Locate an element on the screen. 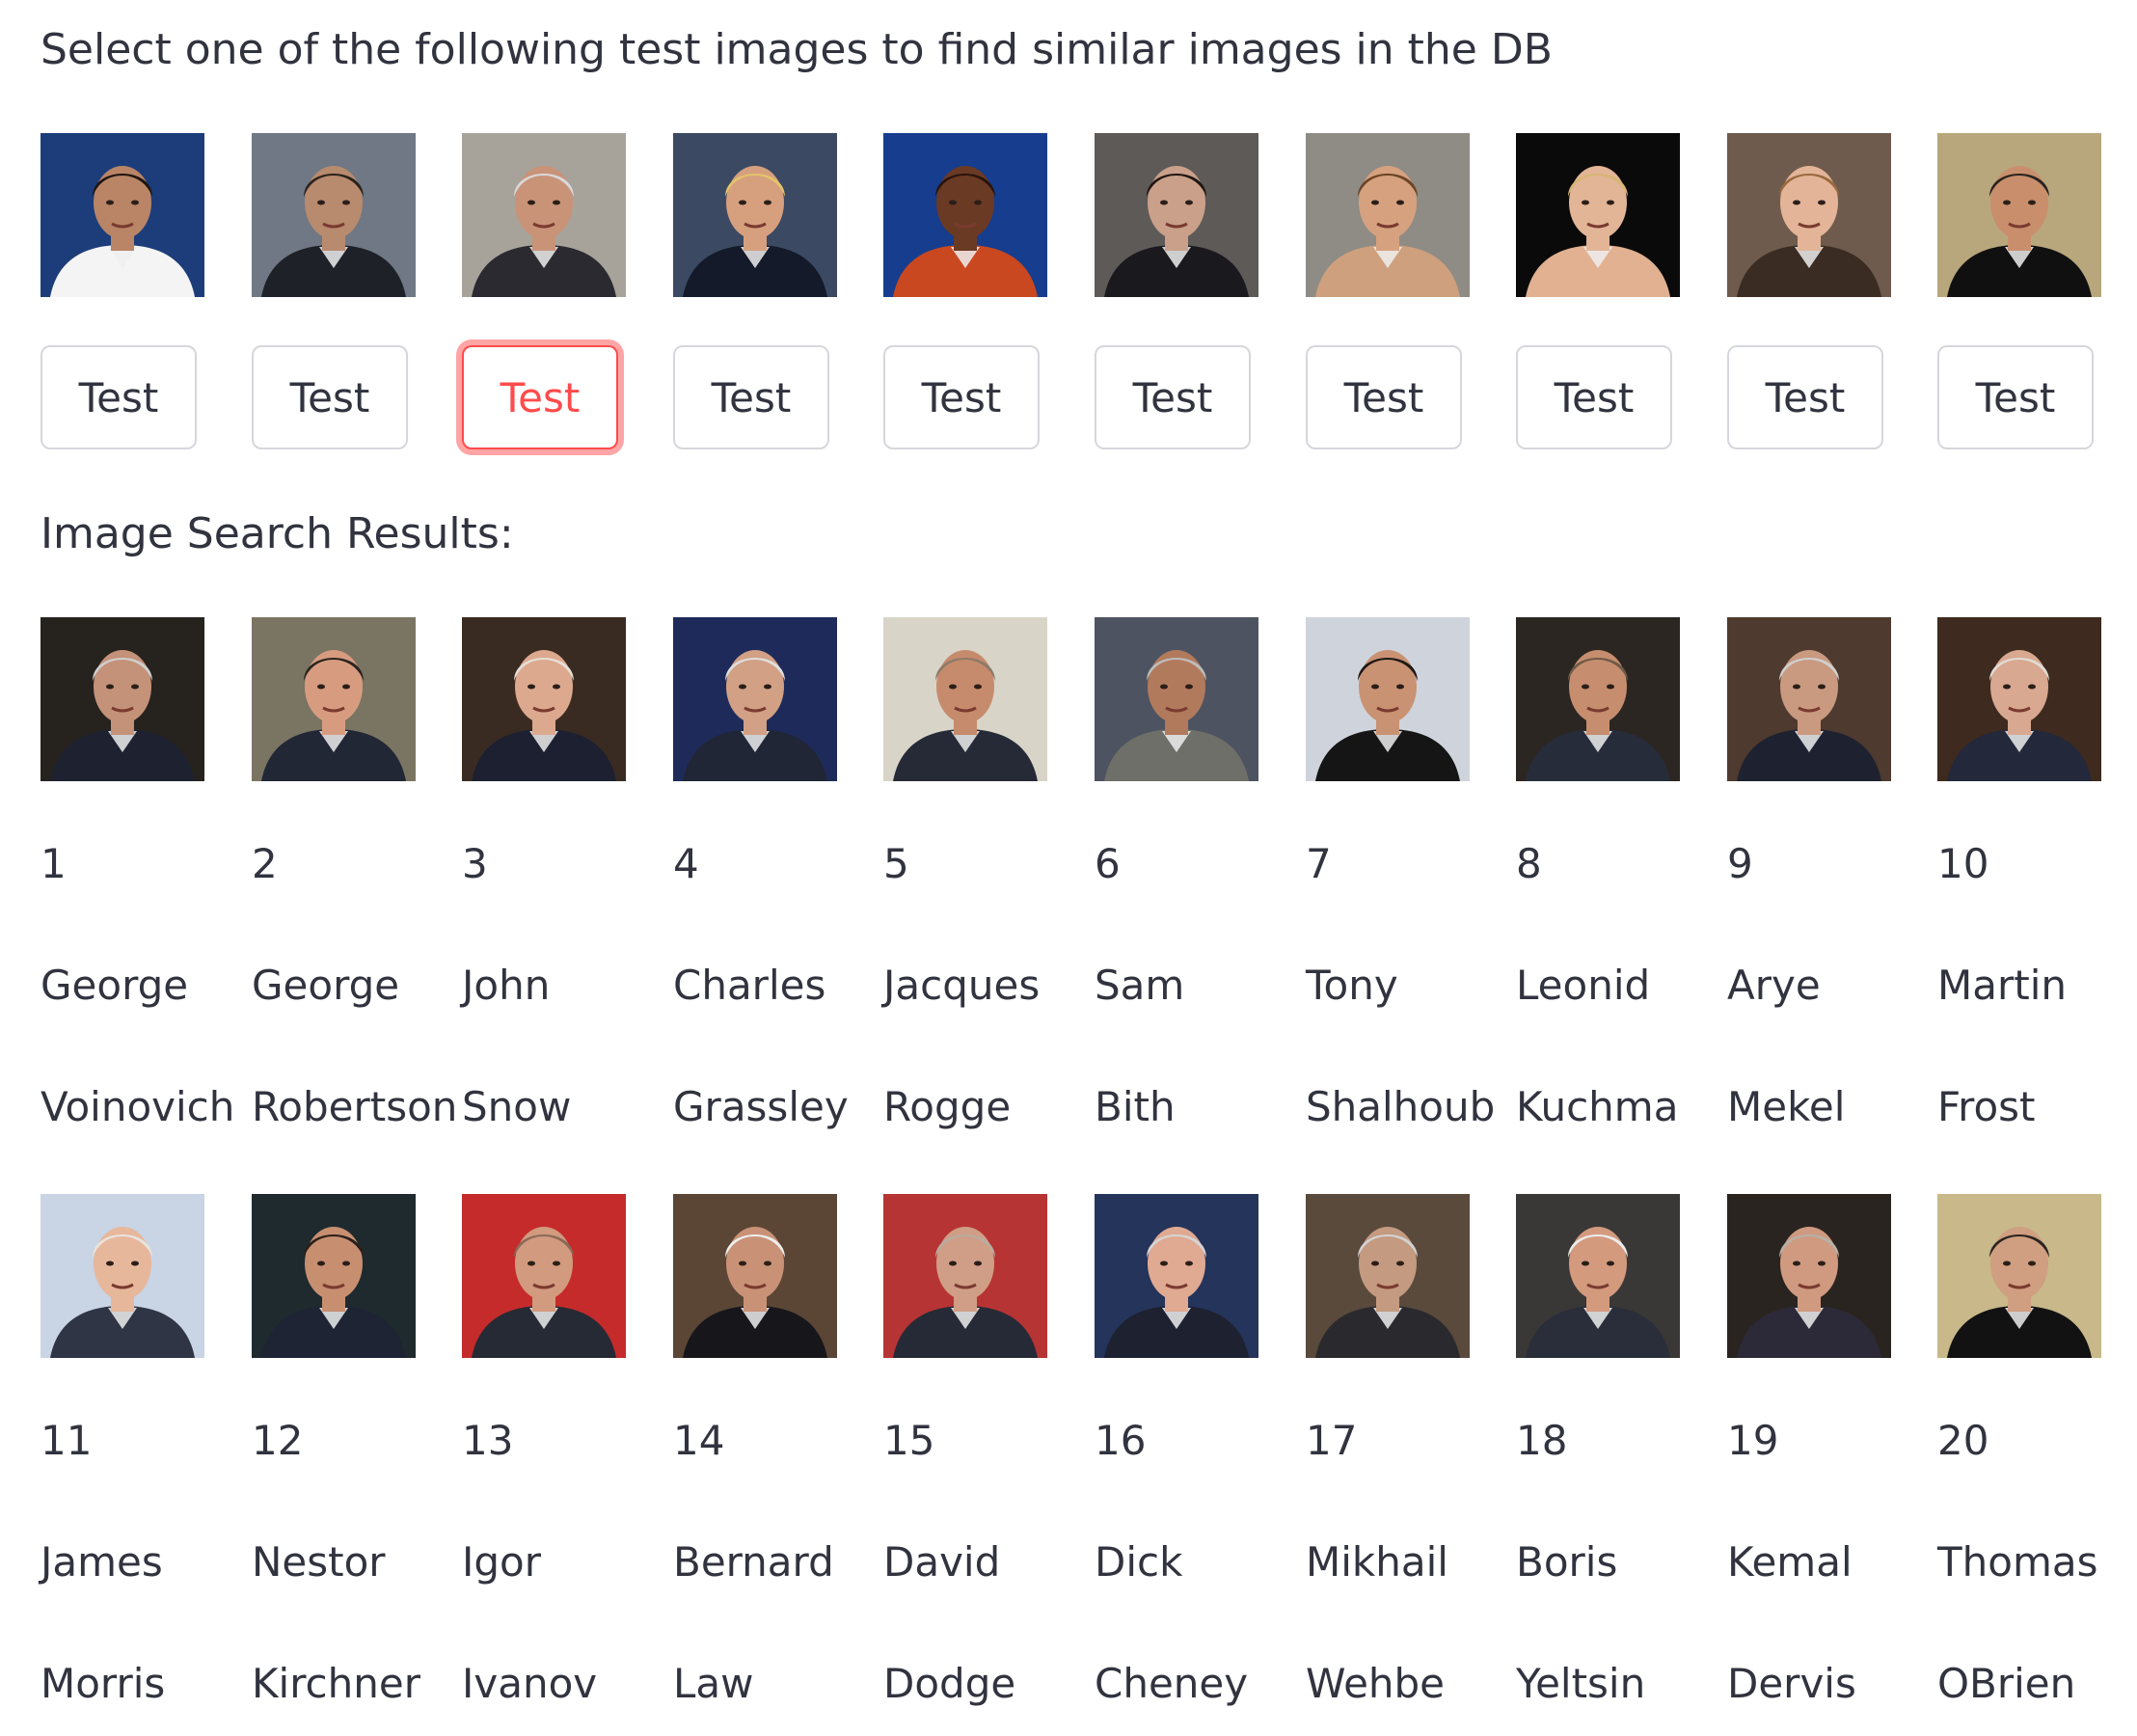 The height and width of the screenshot is (1736, 2137). result-first-name: Charles is located at coordinates (749, 986).